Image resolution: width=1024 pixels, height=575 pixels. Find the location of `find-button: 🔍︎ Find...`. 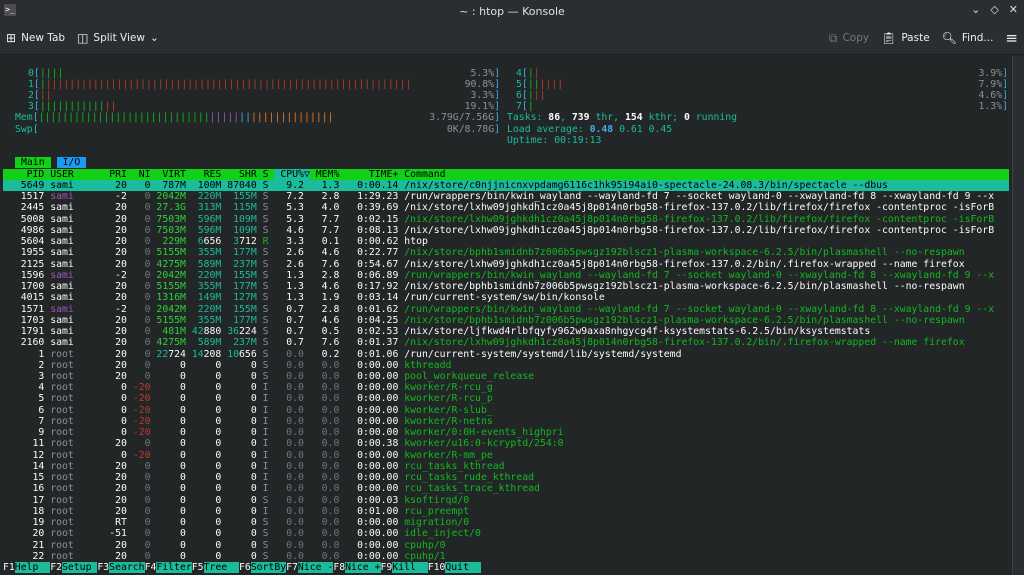

find-button: 🔍︎ Find... is located at coordinates (968, 38).